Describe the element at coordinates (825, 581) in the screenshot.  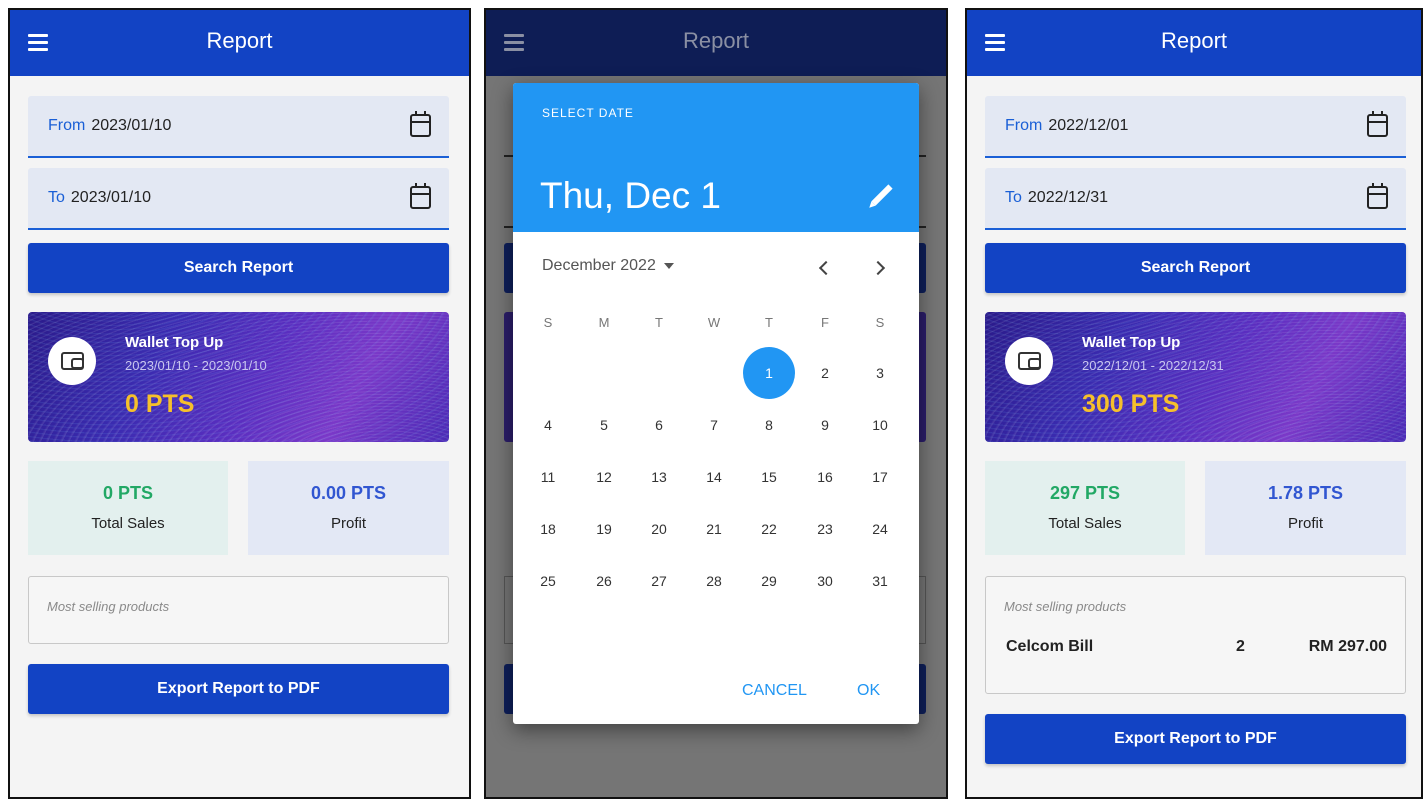
I see `calendar-day: 30` at that location.